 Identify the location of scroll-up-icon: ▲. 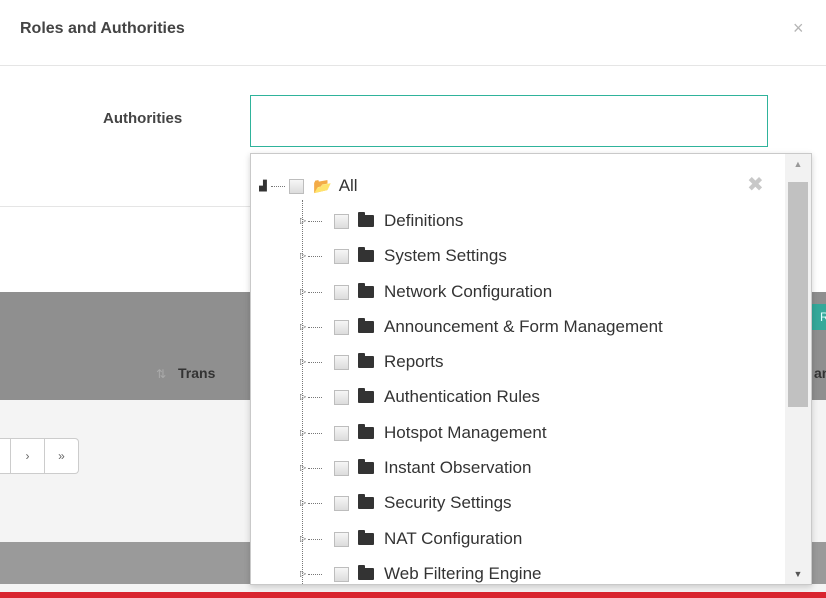
(798, 164).